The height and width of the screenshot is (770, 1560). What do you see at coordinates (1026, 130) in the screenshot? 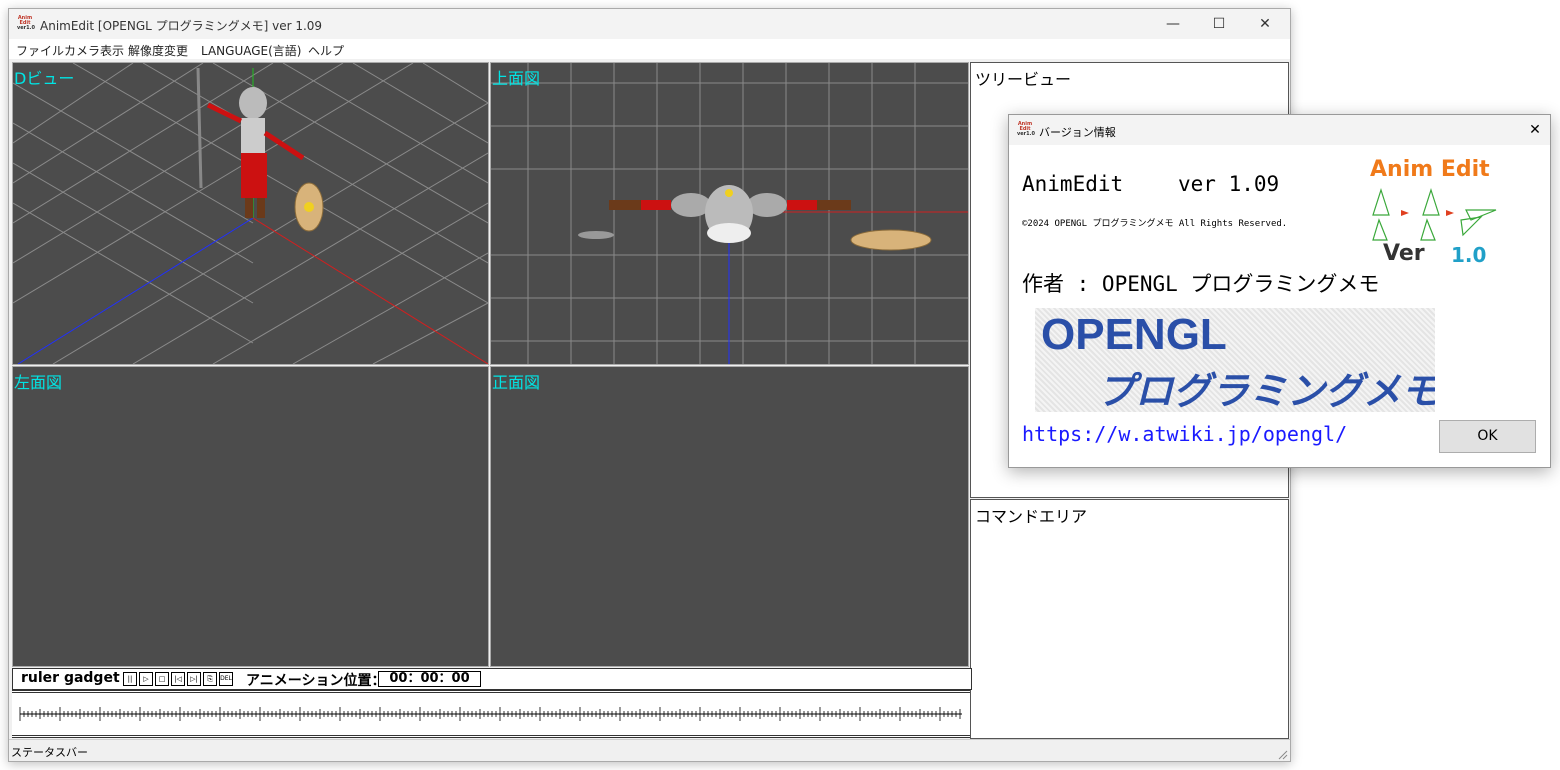
I see `about-app-icon: Anim Edit ver1.0` at bounding box center [1026, 130].